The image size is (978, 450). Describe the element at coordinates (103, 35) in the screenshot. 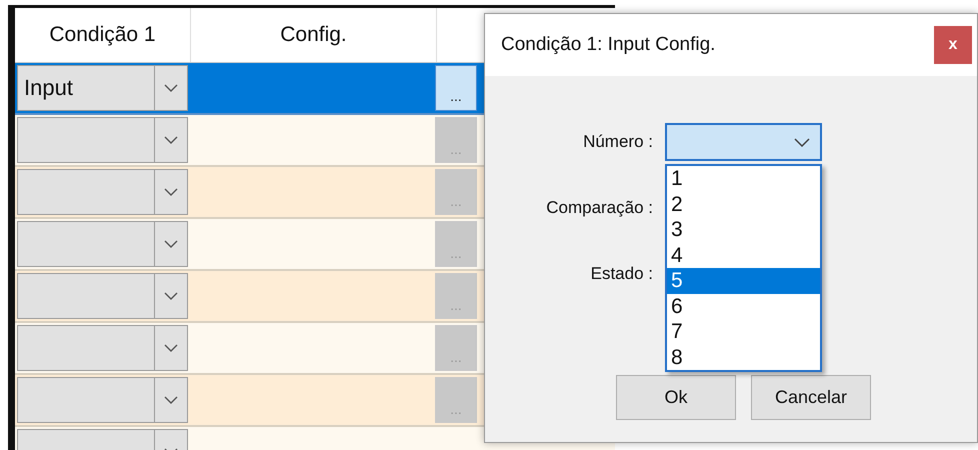

I see `column-header: Condição 1` at that location.